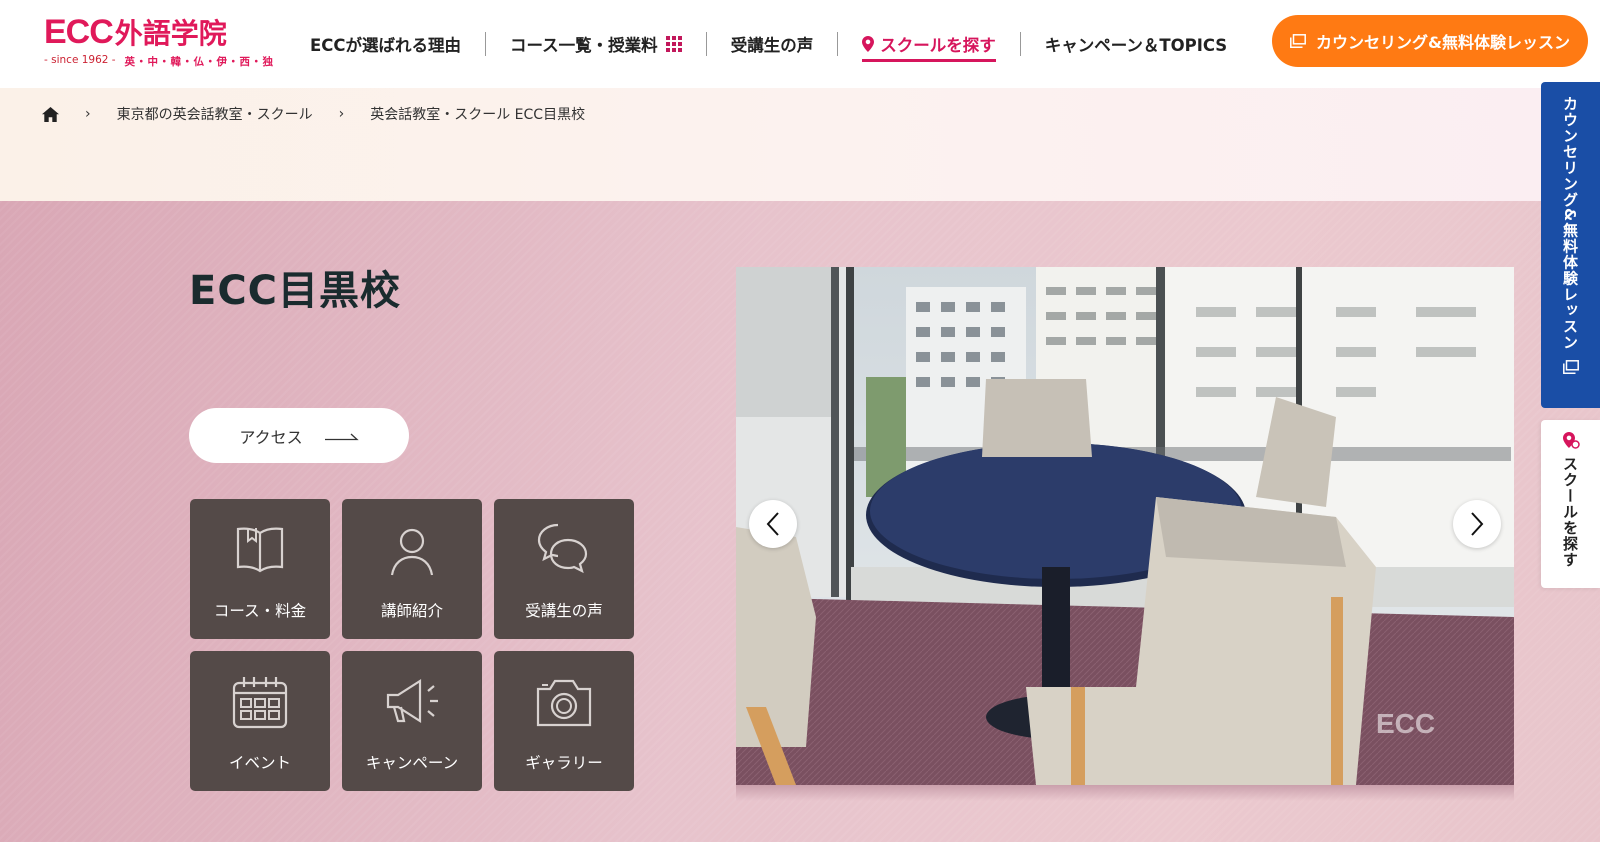 This screenshot has height=842, width=1600. I want to click on chevron-left-icon, so click(772, 524).